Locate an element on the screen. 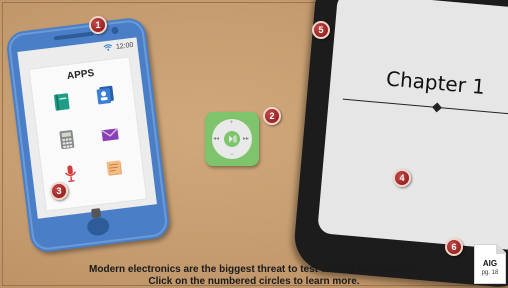 This screenshot has width=508, height=288. hotspot-1: 1 is located at coordinates (98, 25).